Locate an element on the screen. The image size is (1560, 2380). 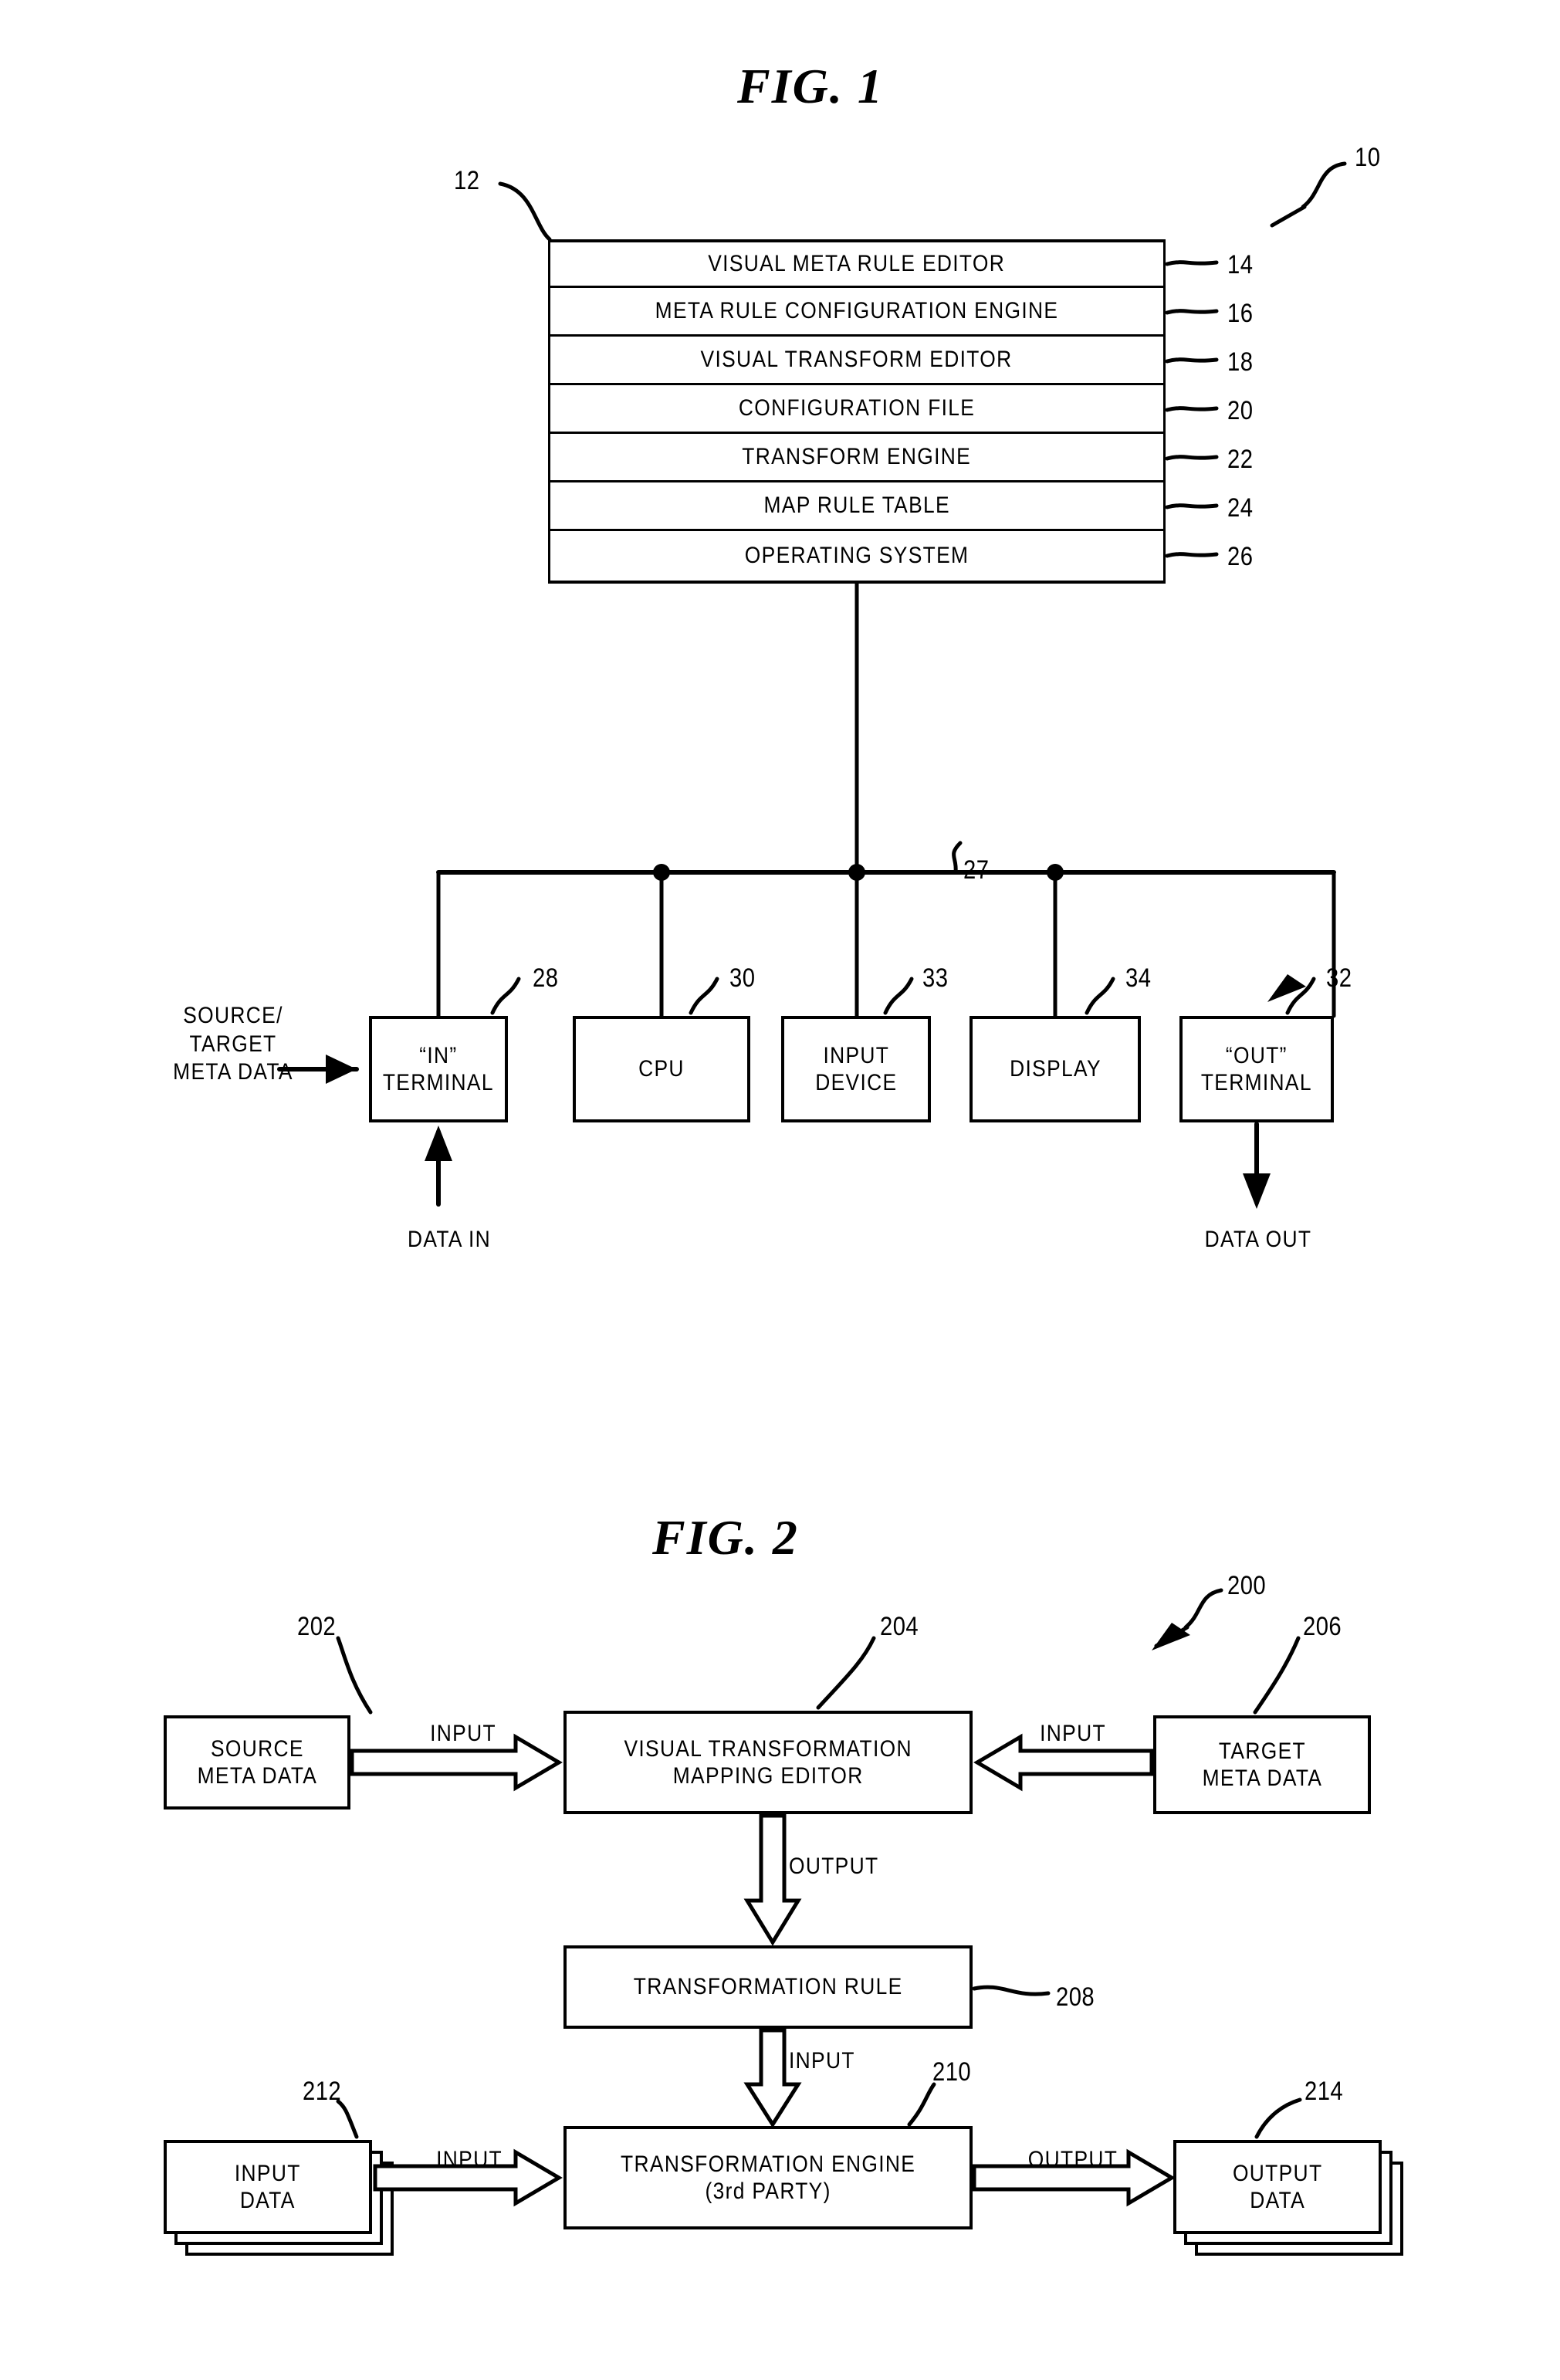
figure-2-title: FIG. 2 is located at coordinates (726, 1537).